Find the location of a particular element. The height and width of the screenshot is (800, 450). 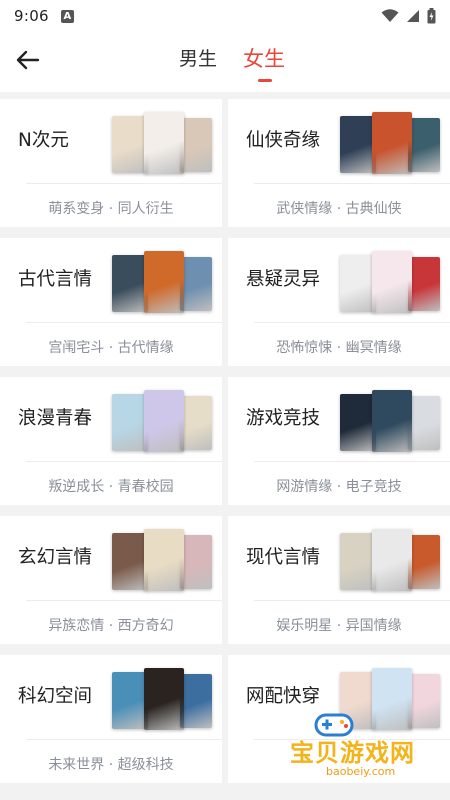

wifi-icon is located at coordinates (390, 15).